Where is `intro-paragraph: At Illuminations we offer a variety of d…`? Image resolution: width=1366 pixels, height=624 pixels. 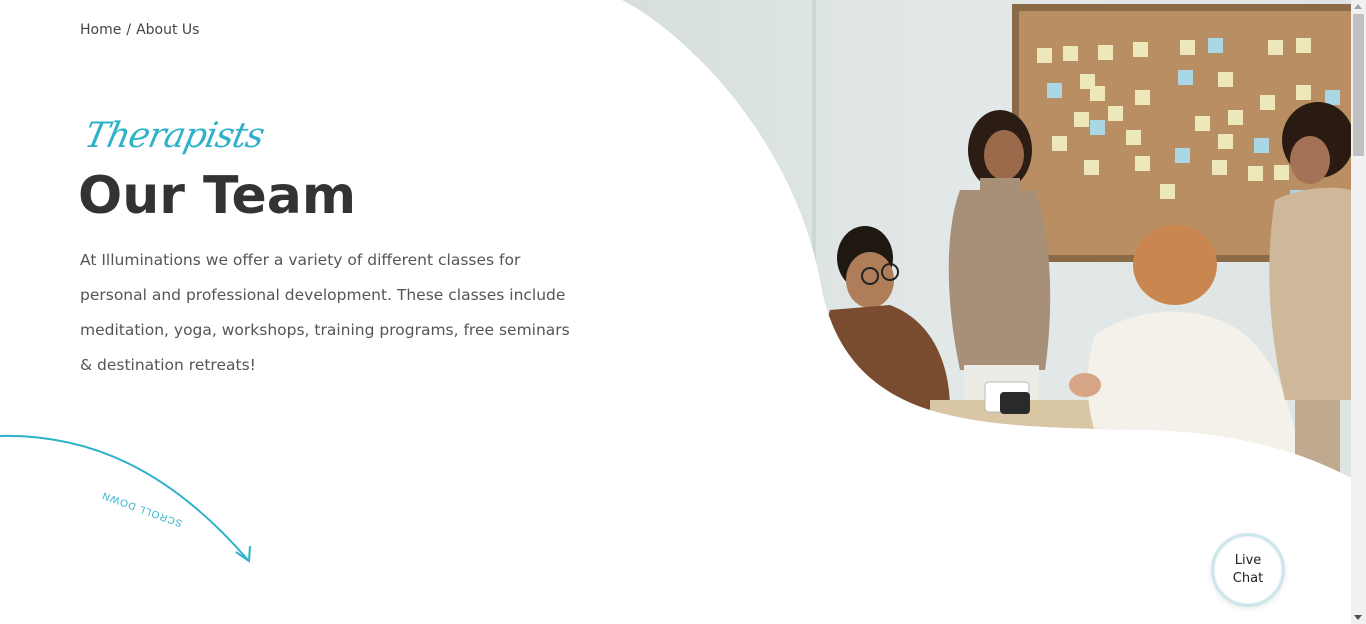
intro-paragraph: At Illuminations we offer a variety of d… is located at coordinates (325, 312).